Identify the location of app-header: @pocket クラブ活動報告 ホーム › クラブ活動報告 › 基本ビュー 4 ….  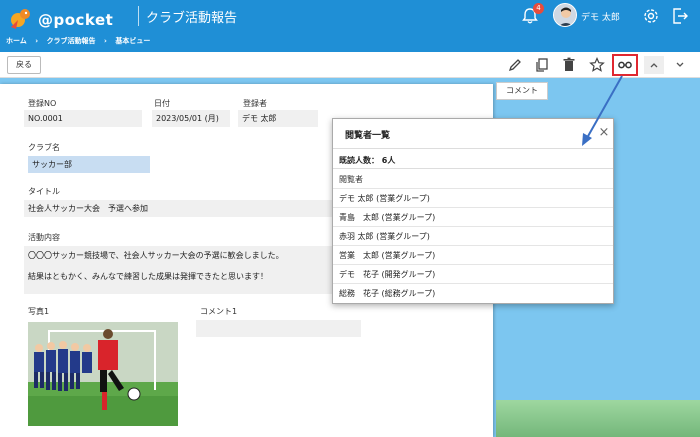
(350, 26).